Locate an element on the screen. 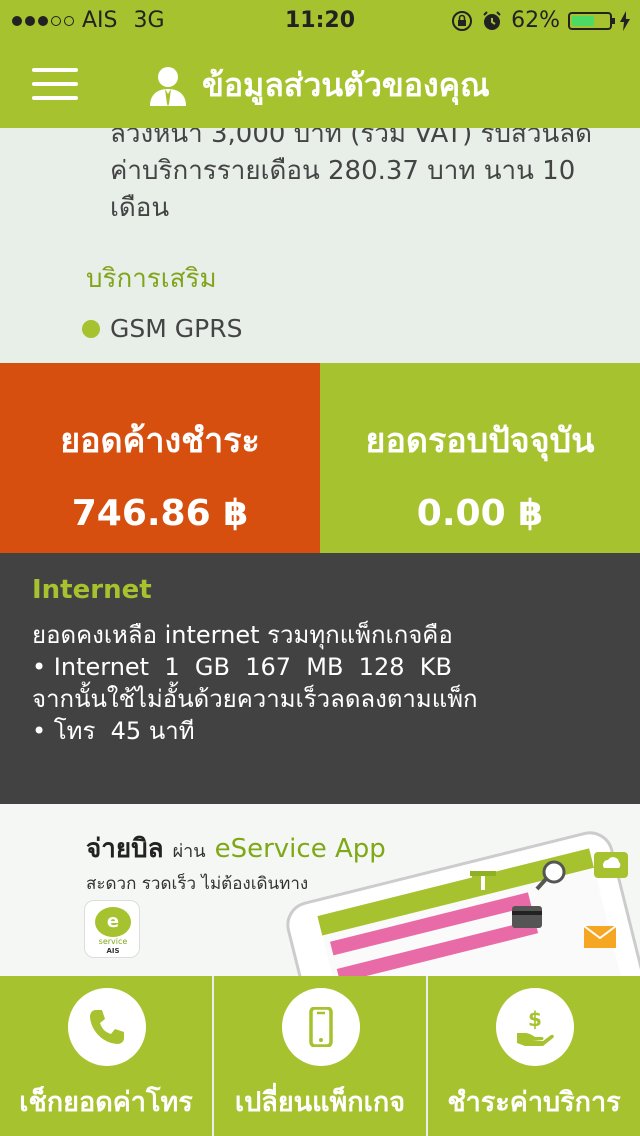 Image resolution: width=640 pixels, height=1136 pixels. addon-item-label: GSM GPRS is located at coordinates (176, 328).